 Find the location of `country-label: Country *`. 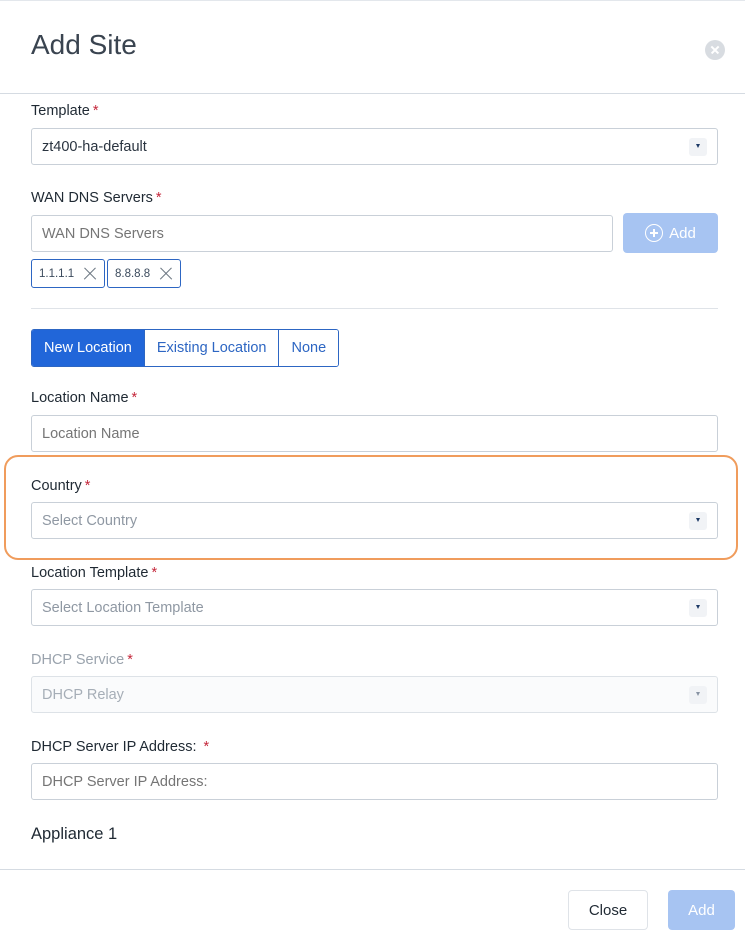

country-label: Country * is located at coordinates (60, 486).